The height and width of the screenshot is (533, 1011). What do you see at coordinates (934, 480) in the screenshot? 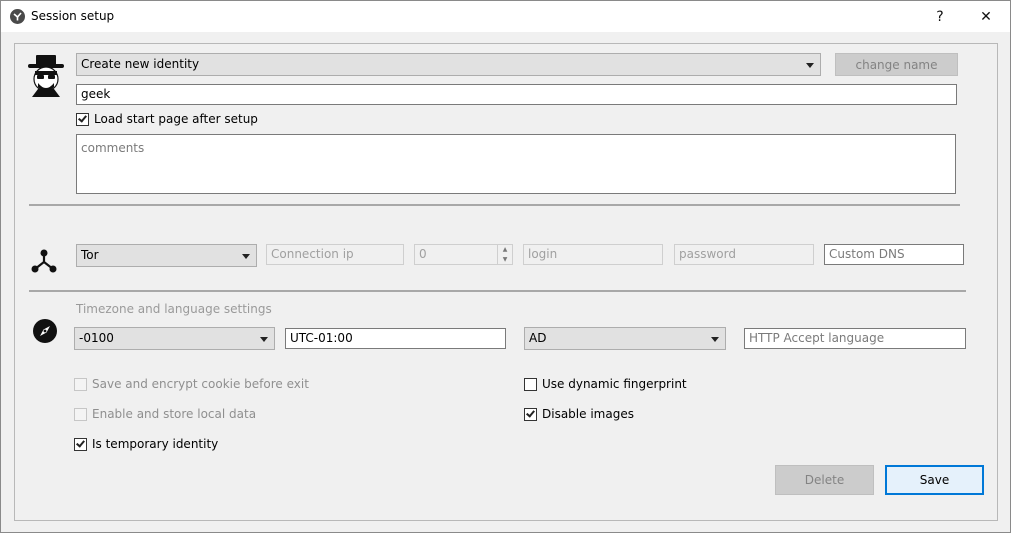
I see `save-button: Save` at bounding box center [934, 480].